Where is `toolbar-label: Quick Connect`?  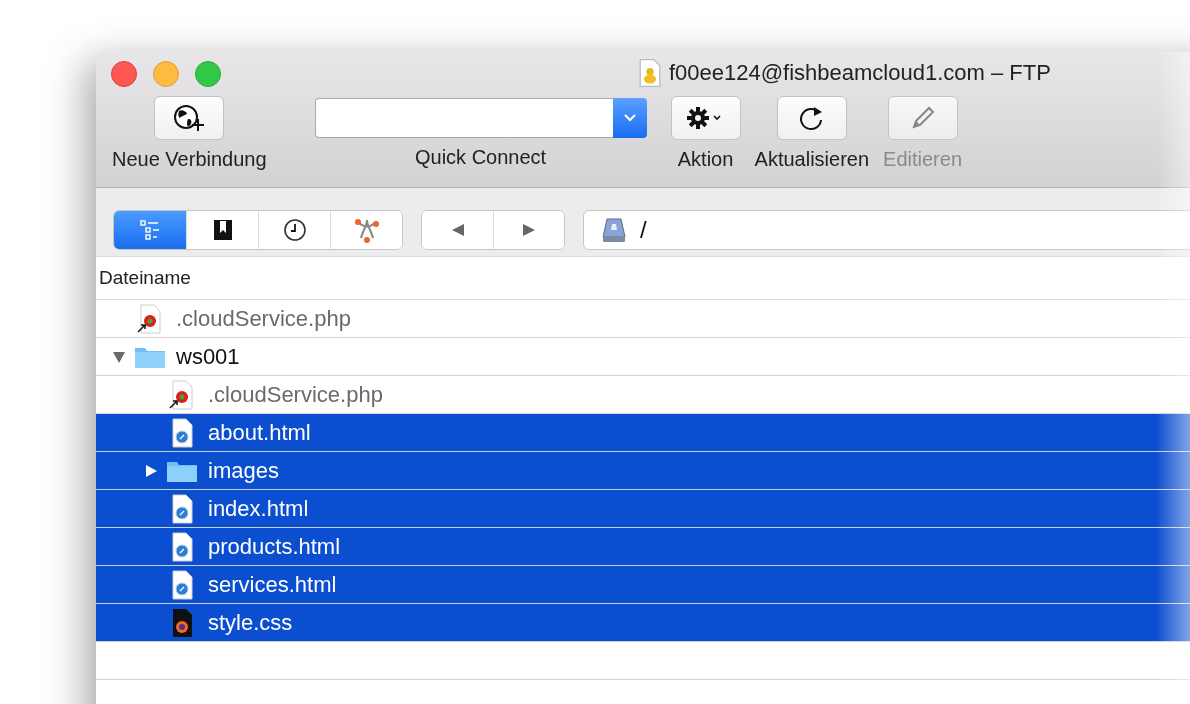 toolbar-label: Quick Connect is located at coordinates (481, 157).